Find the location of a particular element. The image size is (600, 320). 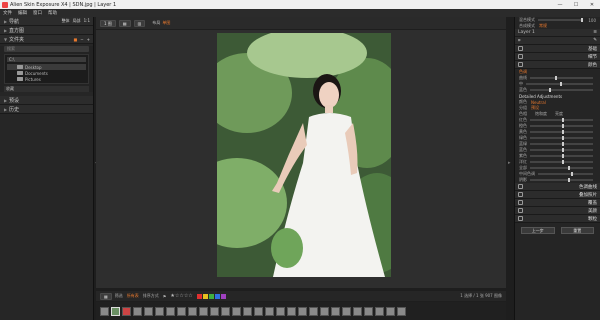

panel-label: 细节 is located at coordinates (592, 57).